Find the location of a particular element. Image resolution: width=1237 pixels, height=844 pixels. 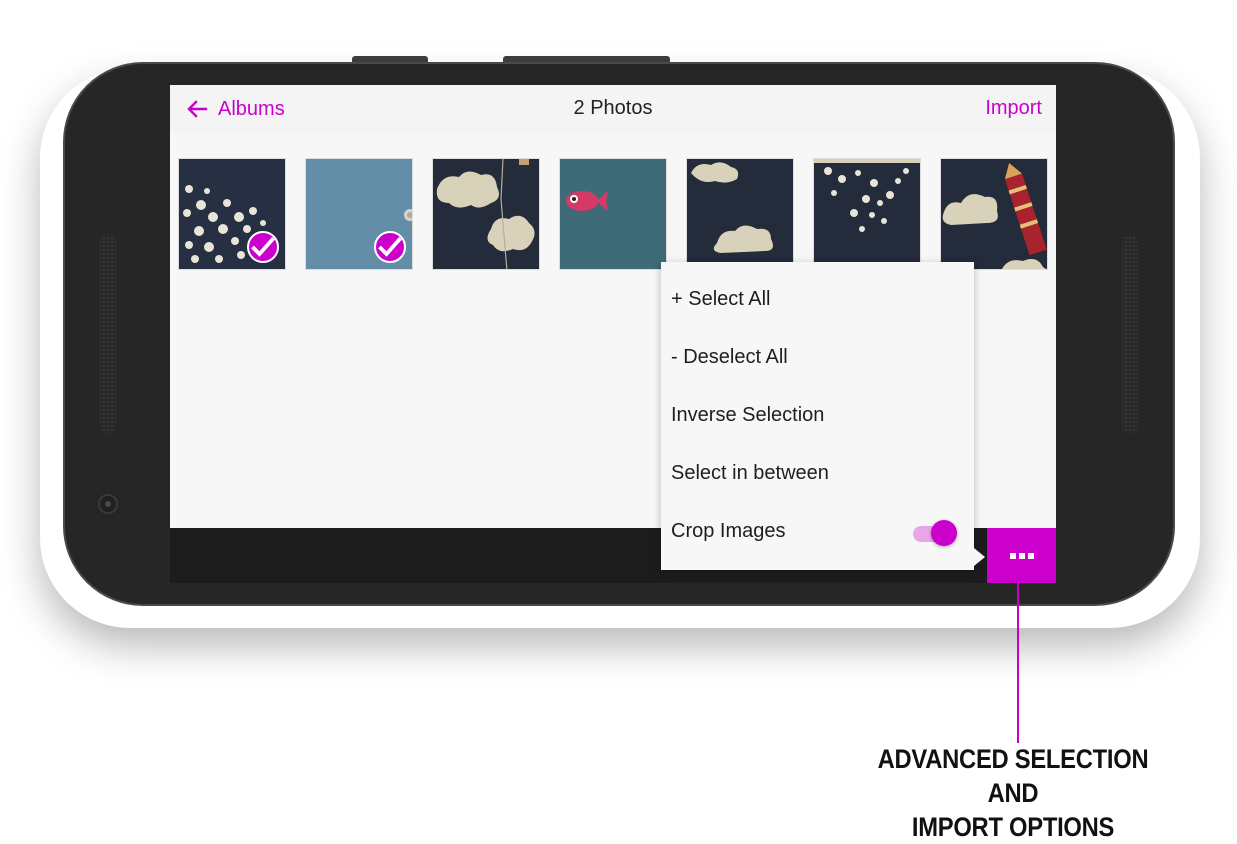

speaker-grille-left is located at coordinates (108, 334).